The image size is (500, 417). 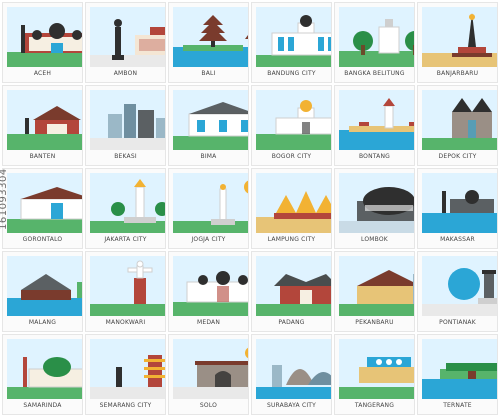 What do you see at coordinates (125, 239) in the screenshot?
I see `tile-caption: JAKARTA CITY` at bounding box center [125, 239].